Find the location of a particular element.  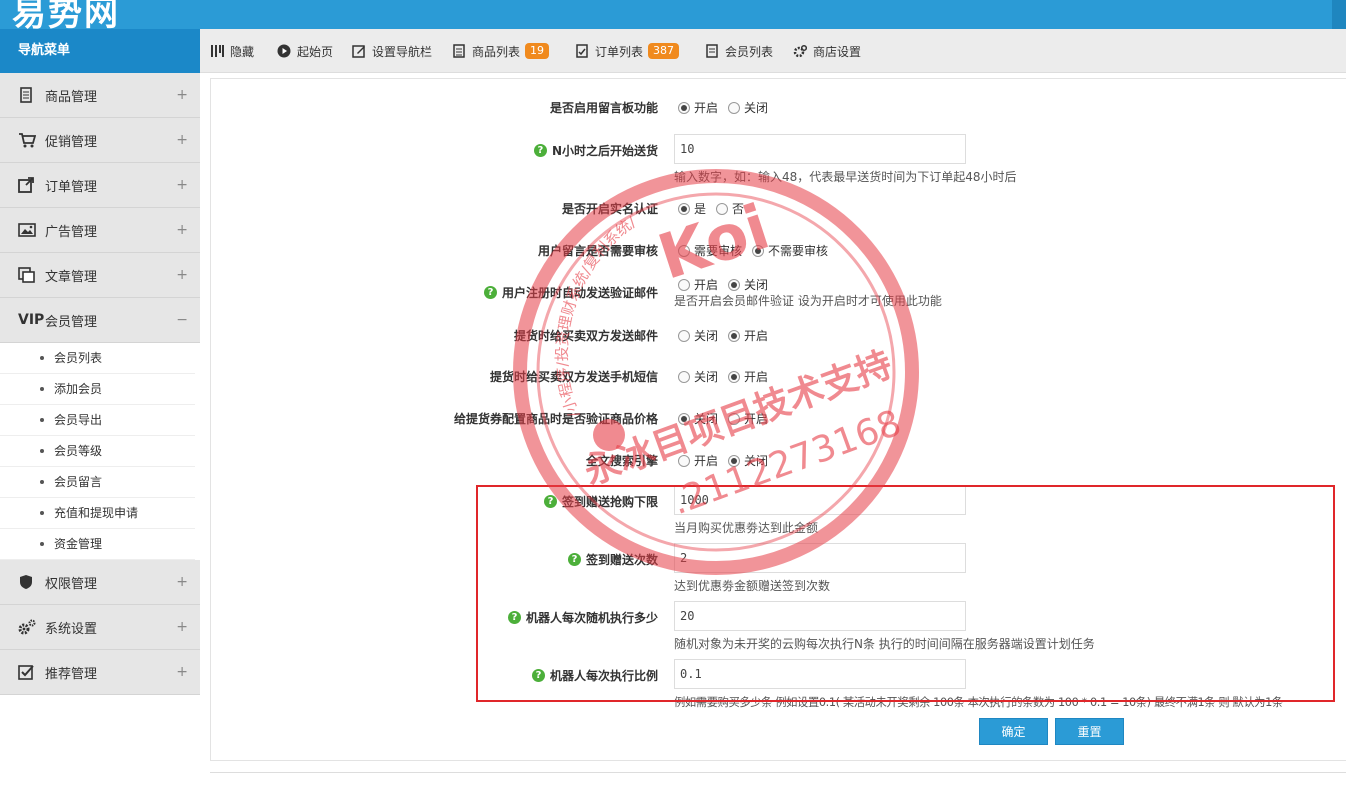

sidebar-subitem-add-member: 添加会员 is located at coordinates (97, 389).